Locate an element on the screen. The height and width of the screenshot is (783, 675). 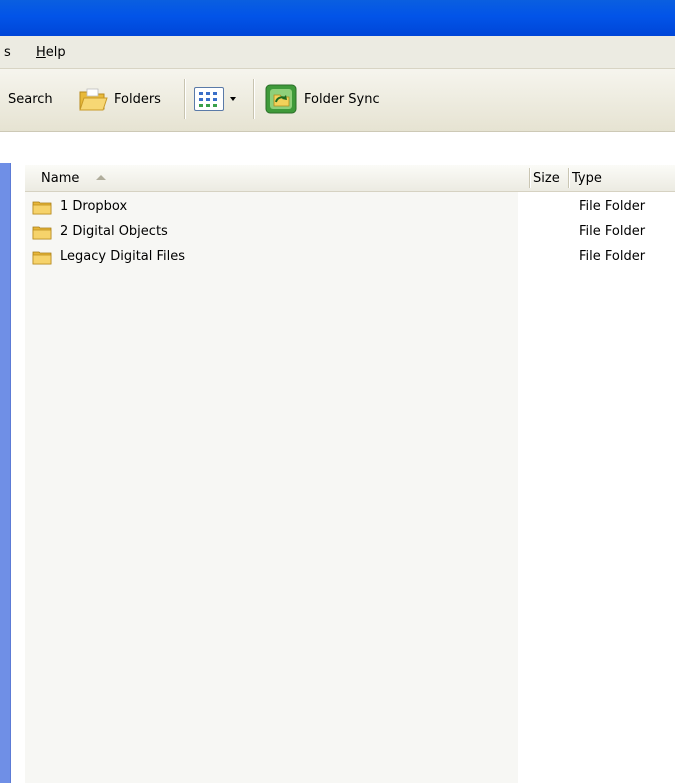
views-button is located at coordinates (220, 99).